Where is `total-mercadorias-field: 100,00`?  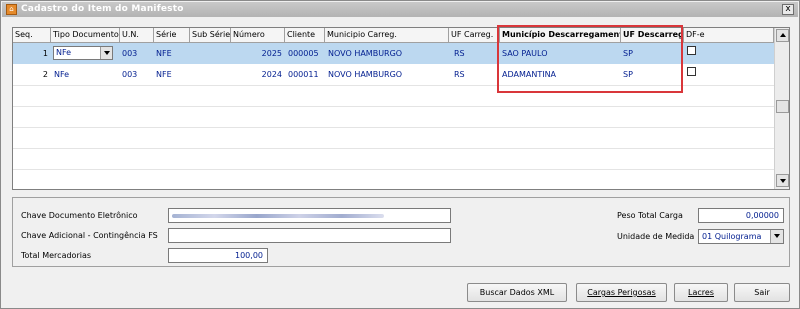
total-mercadorias-field: 100,00 is located at coordinates (218, 255).